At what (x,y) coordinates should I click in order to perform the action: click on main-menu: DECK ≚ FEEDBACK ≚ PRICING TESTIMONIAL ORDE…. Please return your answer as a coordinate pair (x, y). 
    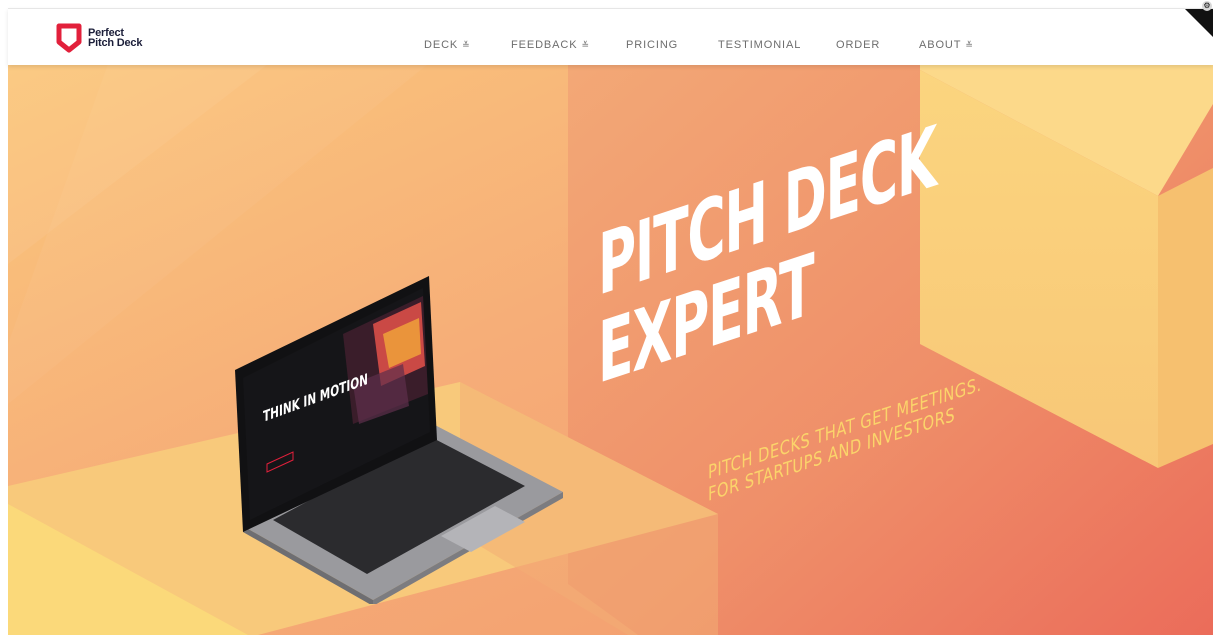
    Looking at the image, I should click on (610, 46).